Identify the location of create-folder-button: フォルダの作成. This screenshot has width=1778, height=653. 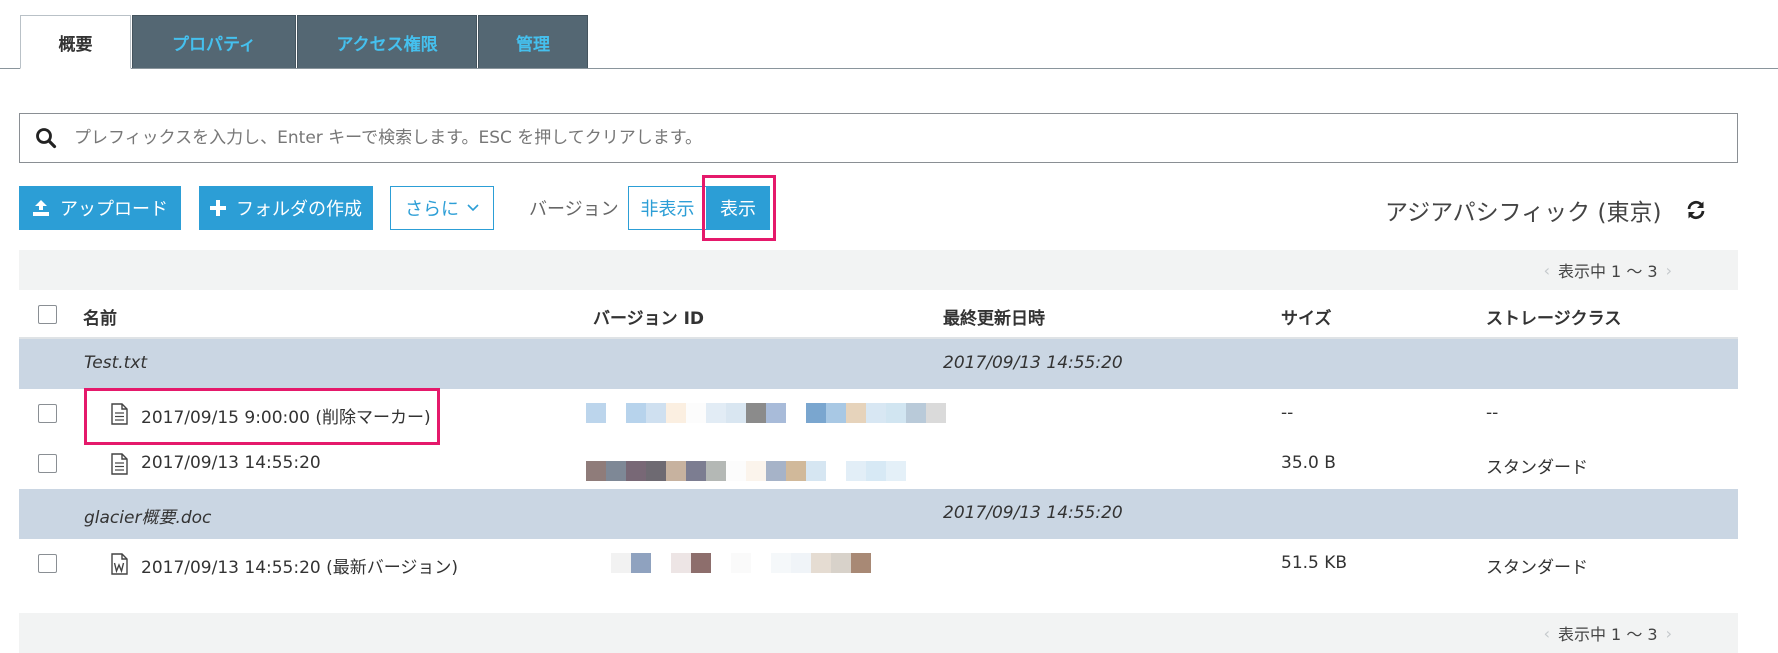
(286, 208).